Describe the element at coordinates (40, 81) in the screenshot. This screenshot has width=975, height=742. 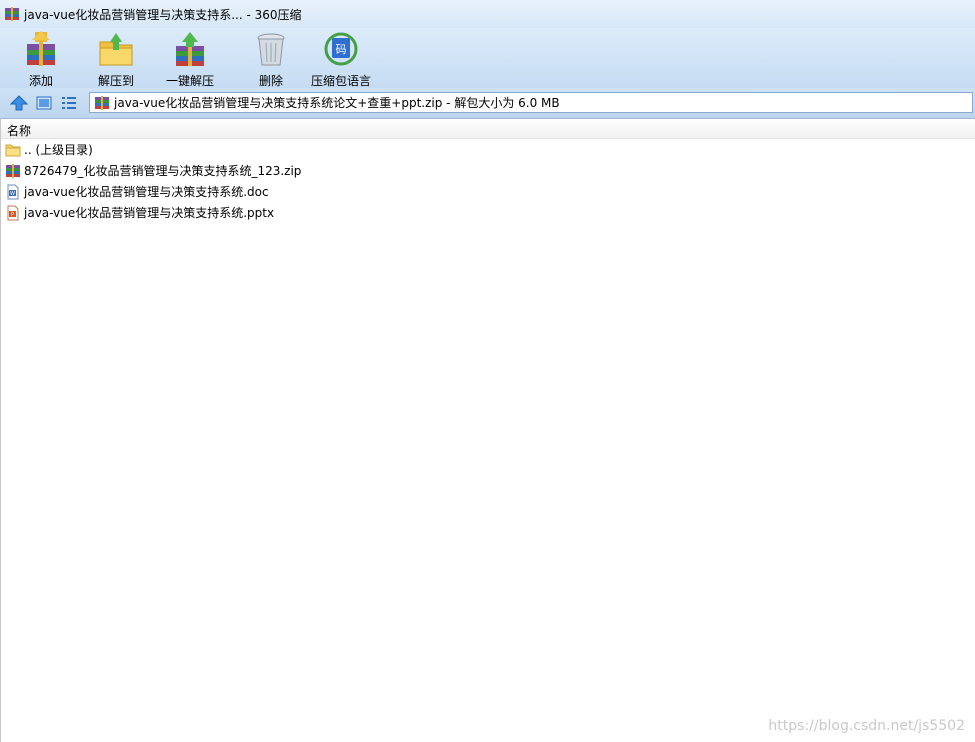
I see `add-label: 添加` at that location.